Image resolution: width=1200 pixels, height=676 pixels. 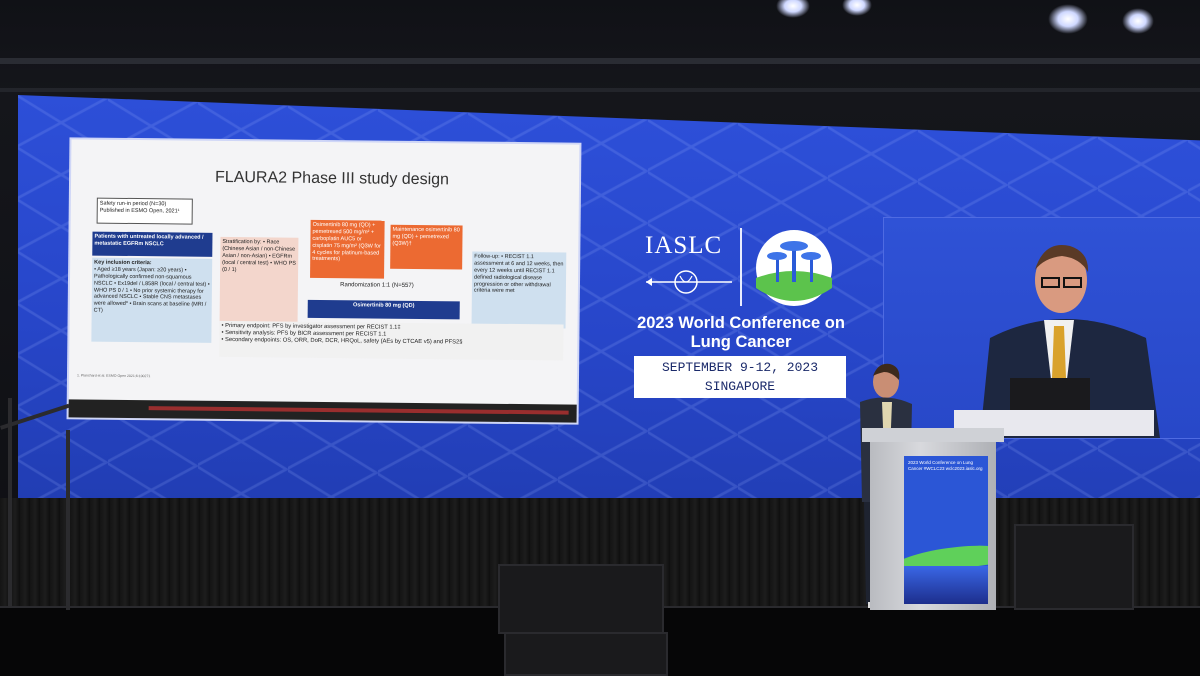 What do you see at coordinates (740, 377) in the screenshot?
I see `conference-date-box: SEPTEMBER 9-12, 2023 SINGAPORE` at bounding box center [740, 377].